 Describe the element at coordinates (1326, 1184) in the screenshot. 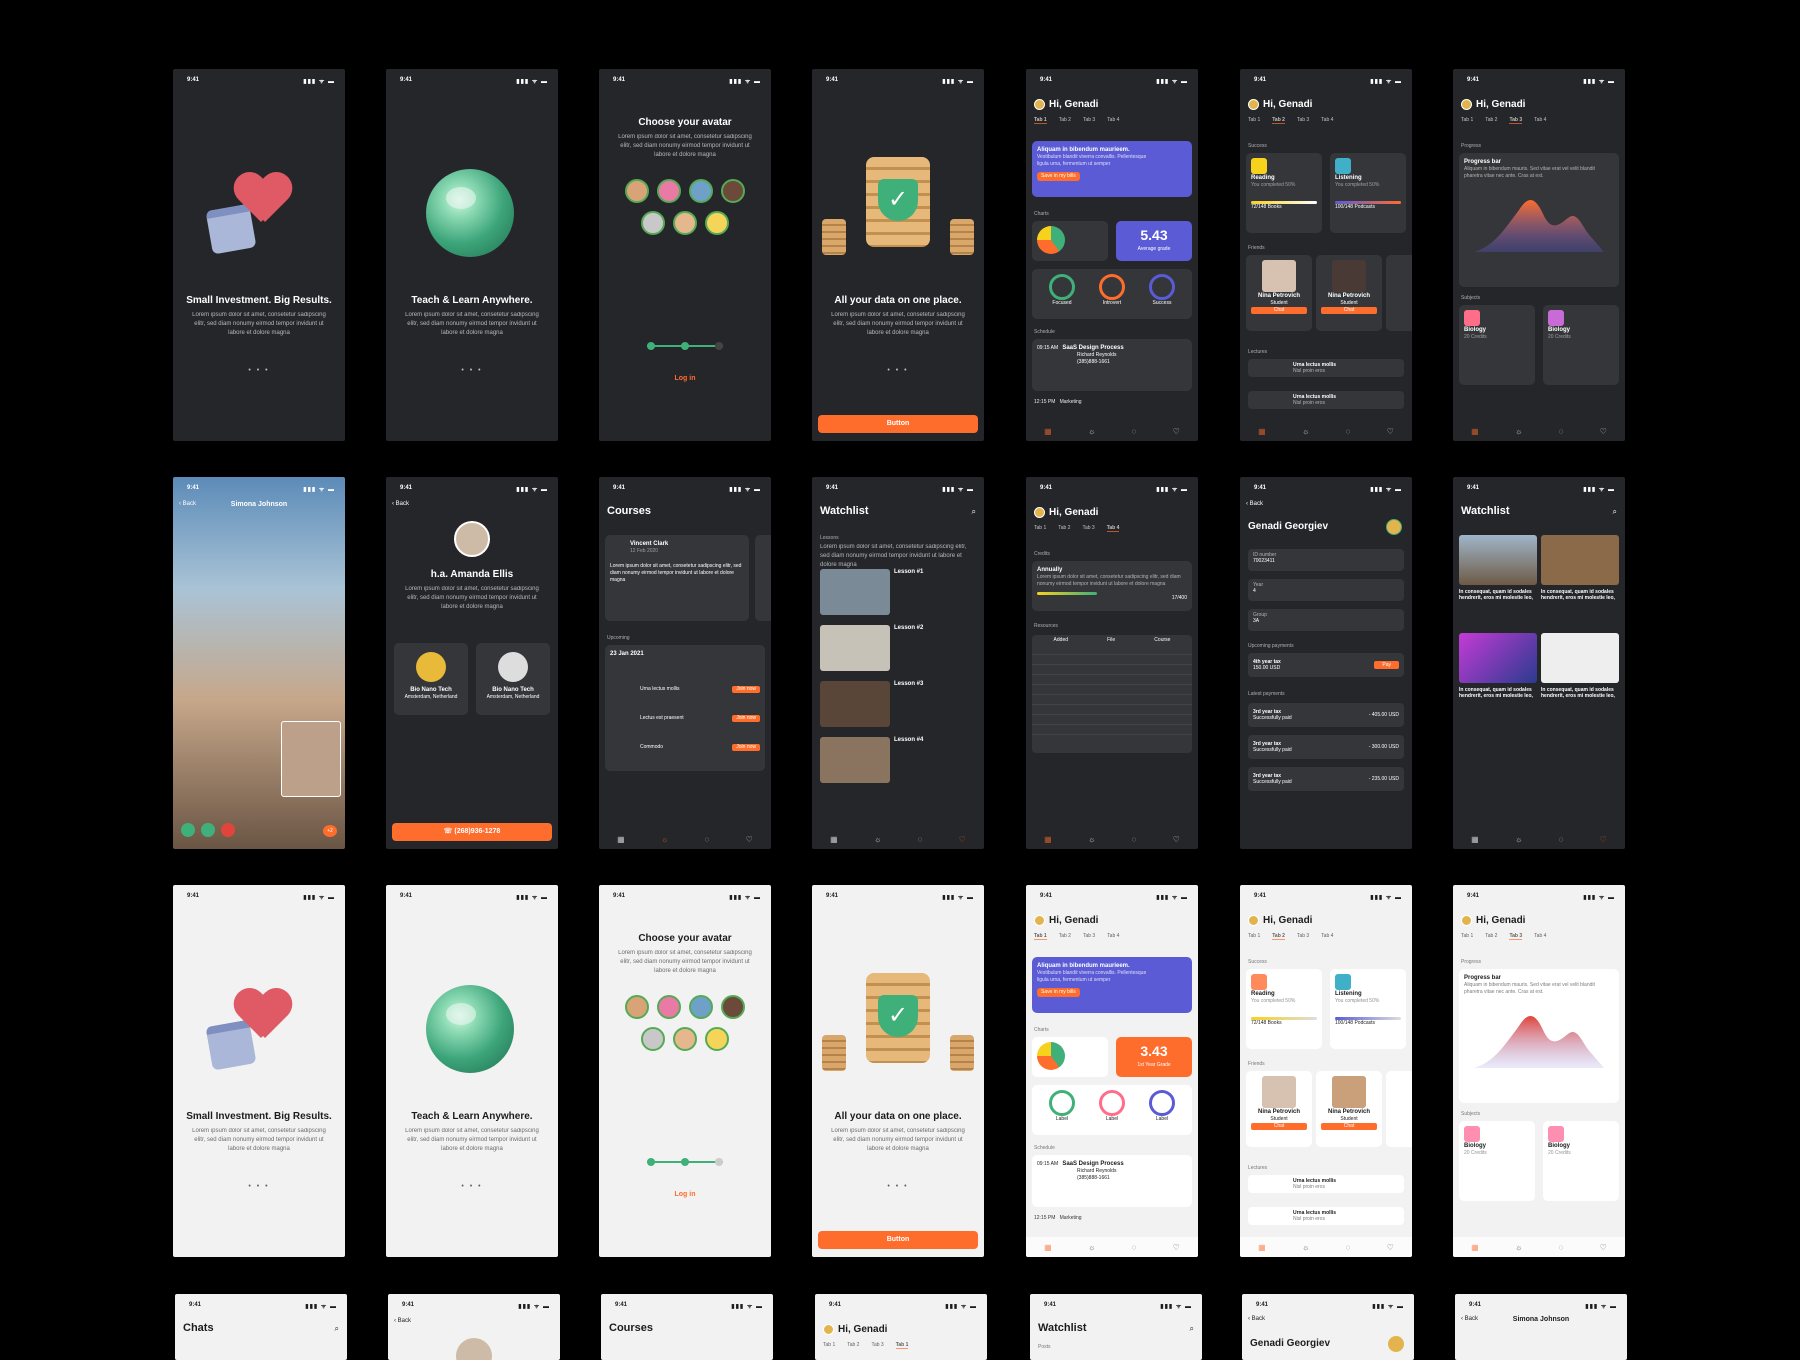

I see `lecture-row: Urna lectus mollis Nisl proin eros` at that location.